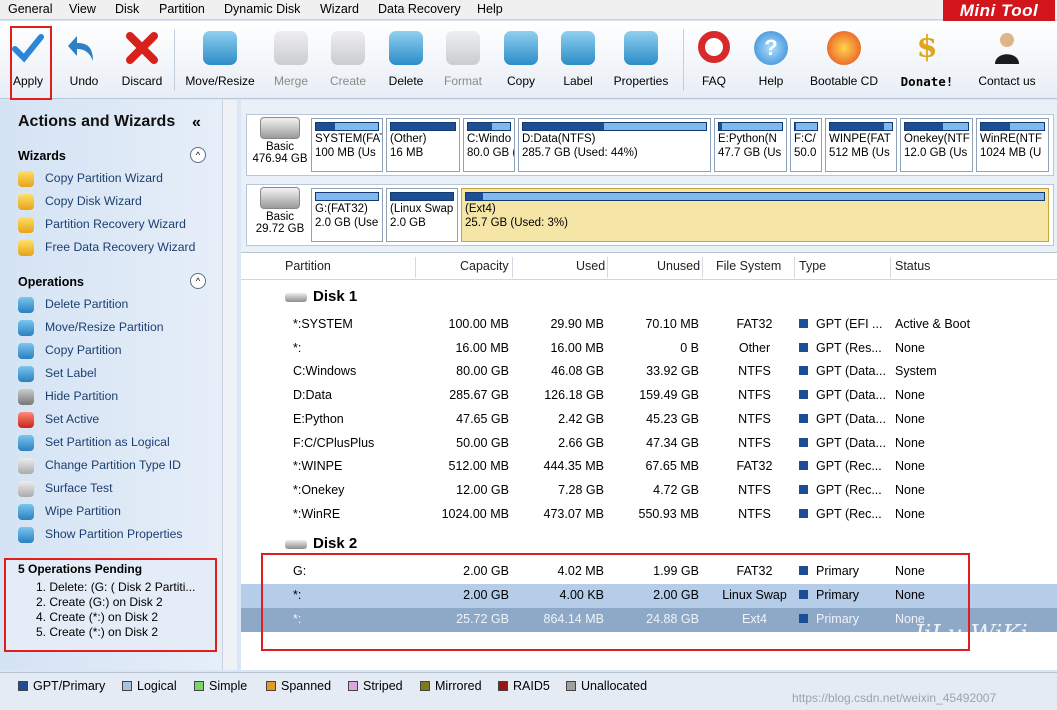 The image size is (1057, 710). I want to click on menu-help: Help, so click(490, 9).